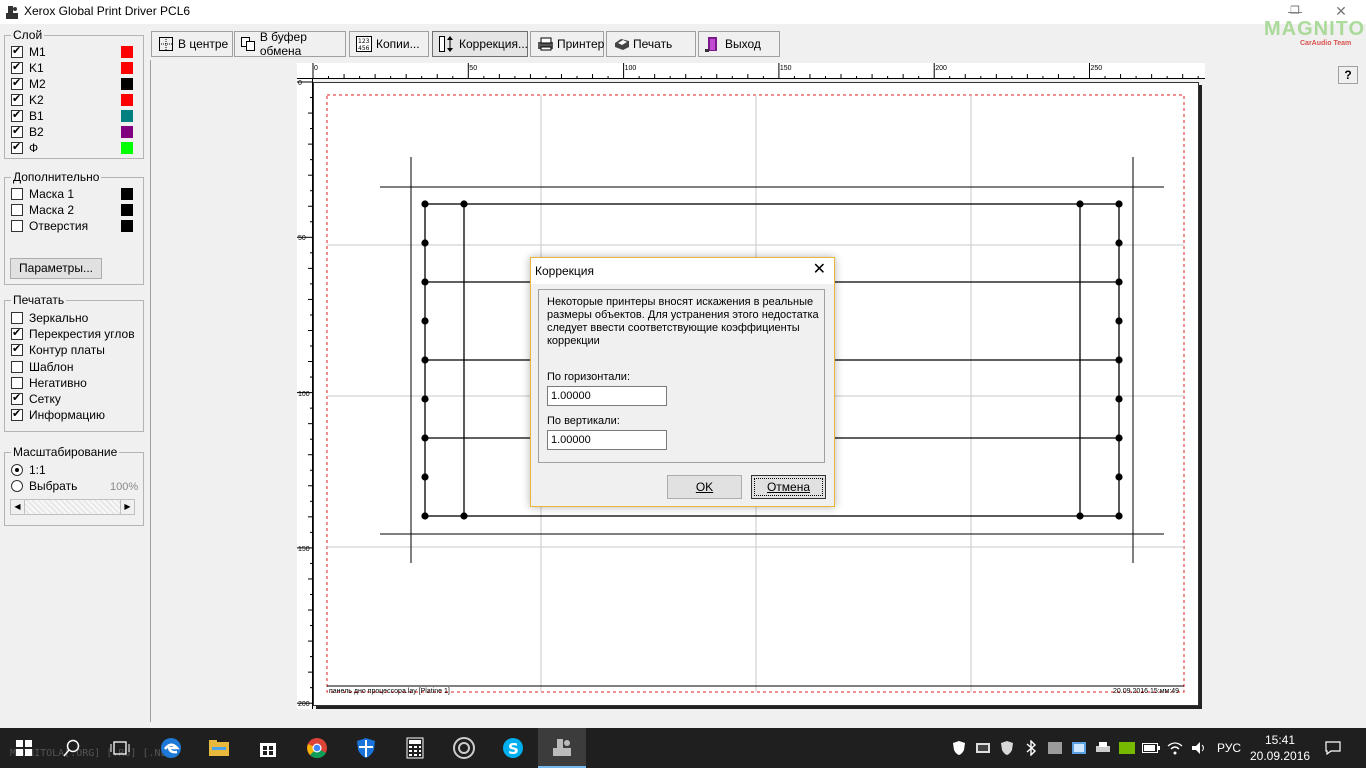 This screenshot has width=1366, height=768. I want to click on print-option-label: Зеркально, so click(59, 318).